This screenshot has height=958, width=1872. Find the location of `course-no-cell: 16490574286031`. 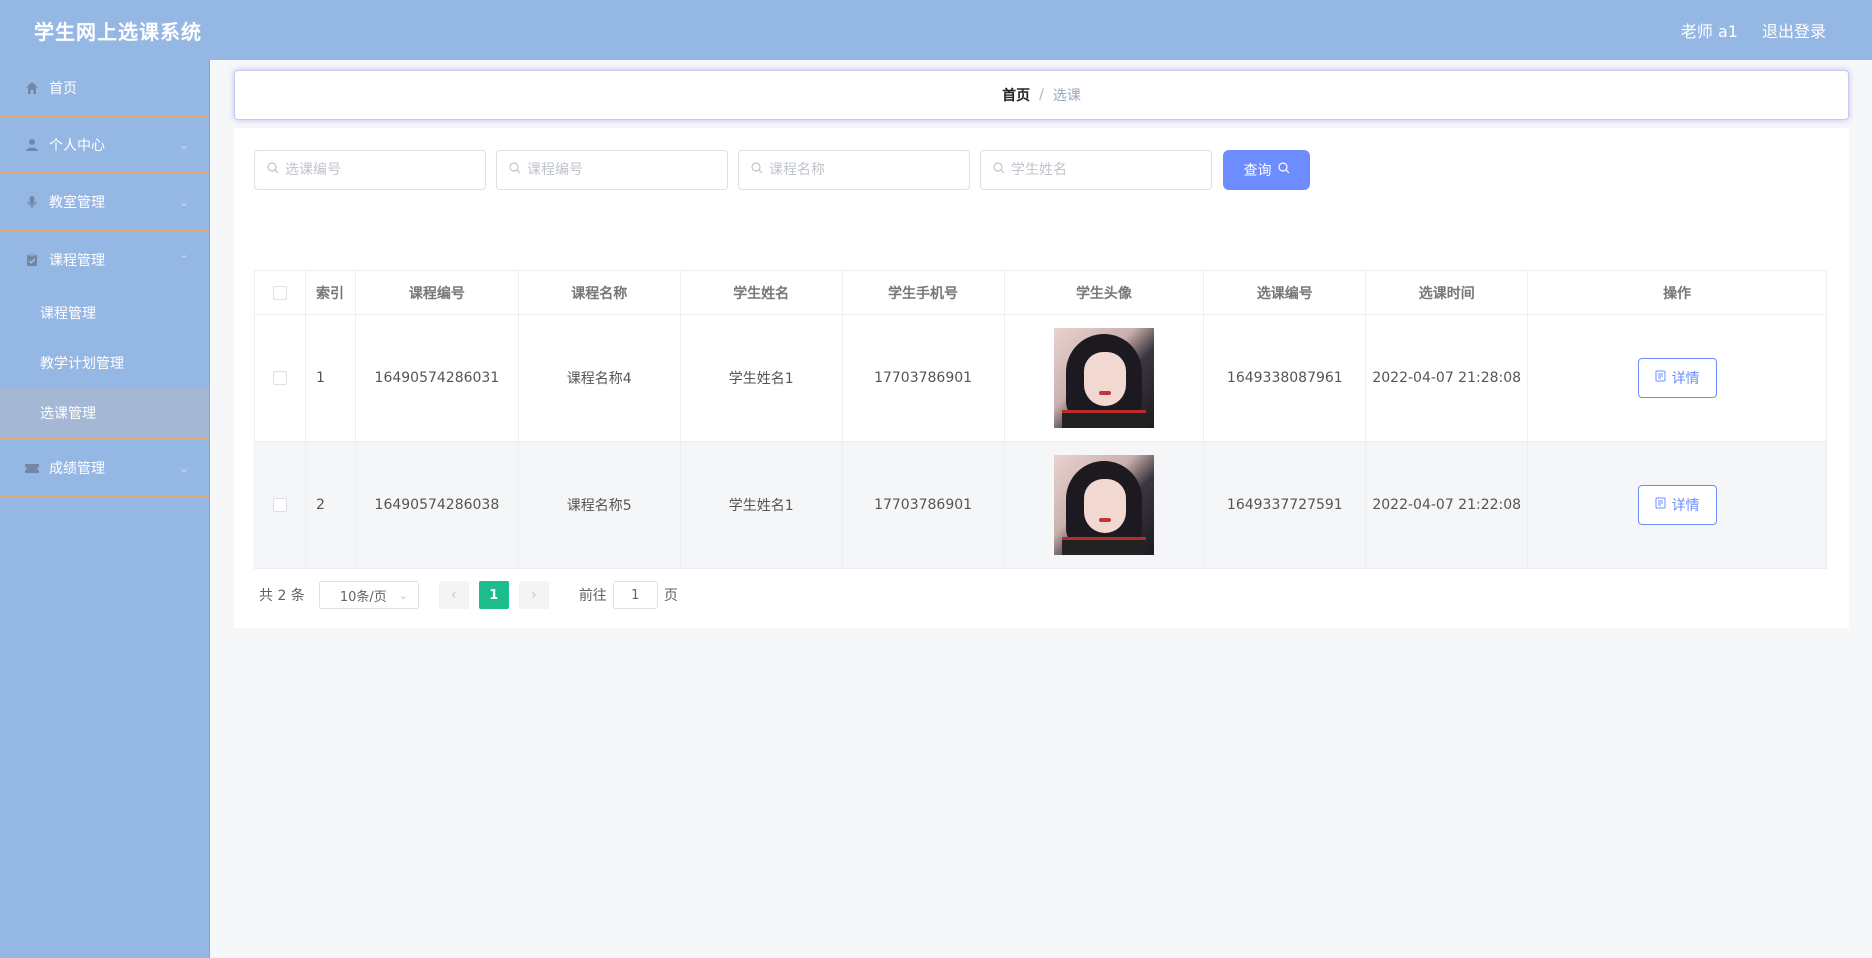

course-no-cell: 16490574286031 is located at coordinates (437, 378).